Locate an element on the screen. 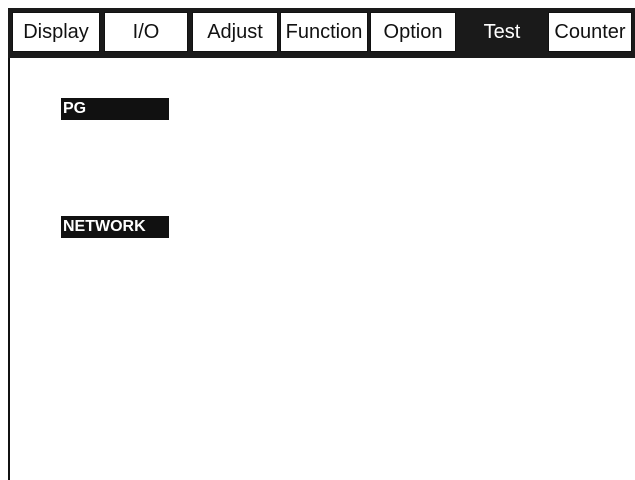 Image resolution: width=635 pixels, height=480 pixels. tab-option: Option is located at coordinates (413, 32).